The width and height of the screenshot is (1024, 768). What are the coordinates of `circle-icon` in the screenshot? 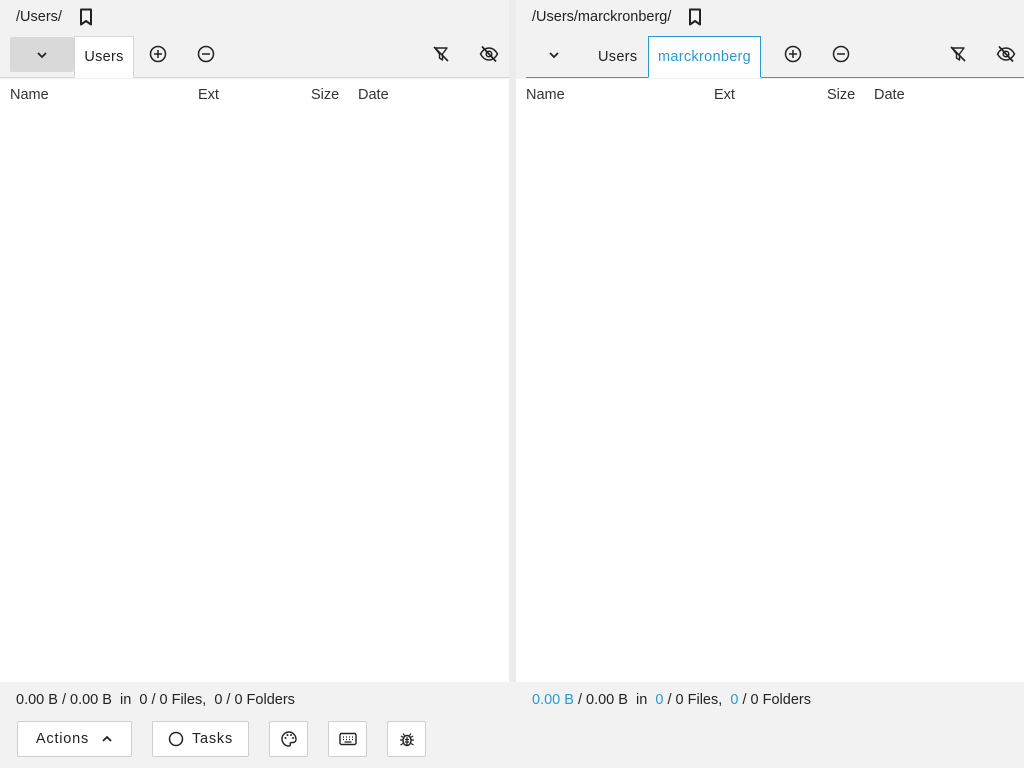 It's located at (176, 739).